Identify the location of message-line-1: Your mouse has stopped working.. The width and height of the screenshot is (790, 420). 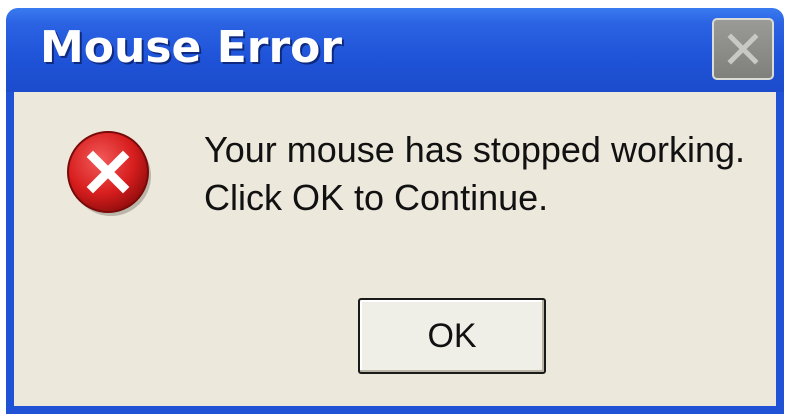
(475, 149).